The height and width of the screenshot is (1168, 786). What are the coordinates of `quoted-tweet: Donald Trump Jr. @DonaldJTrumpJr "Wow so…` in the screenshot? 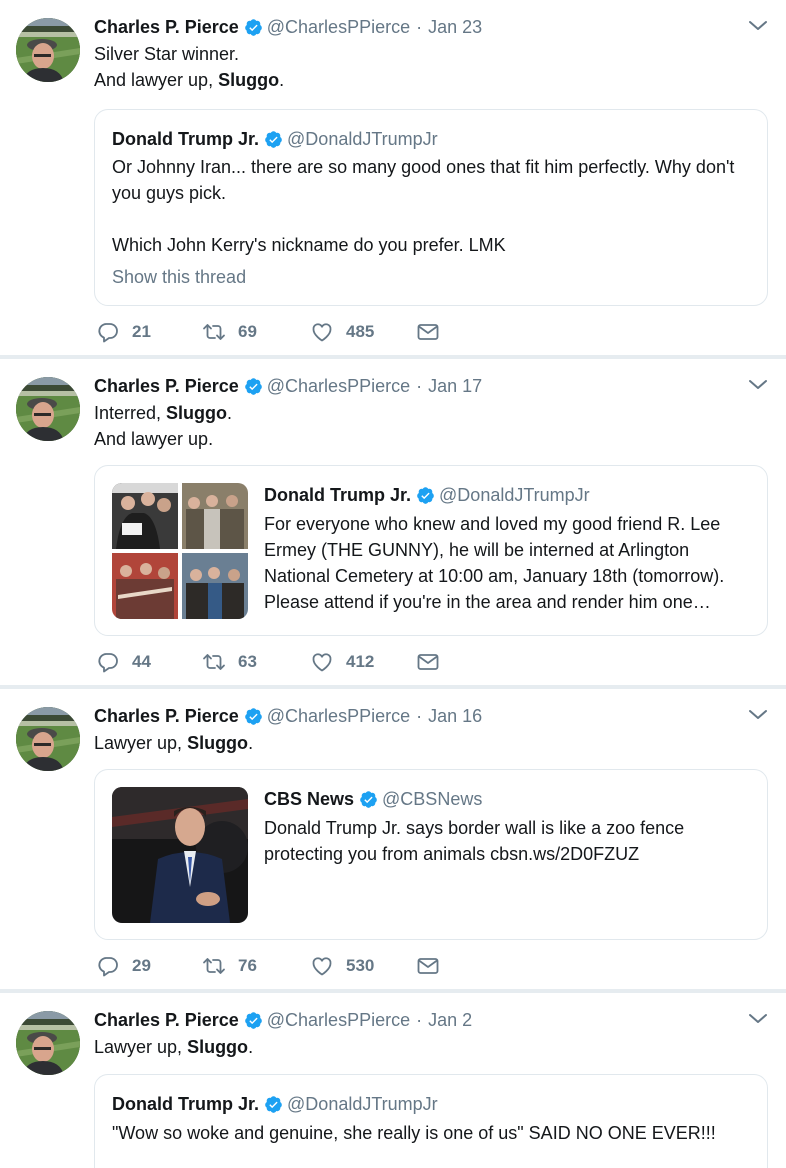 It's located at (431, 1121).